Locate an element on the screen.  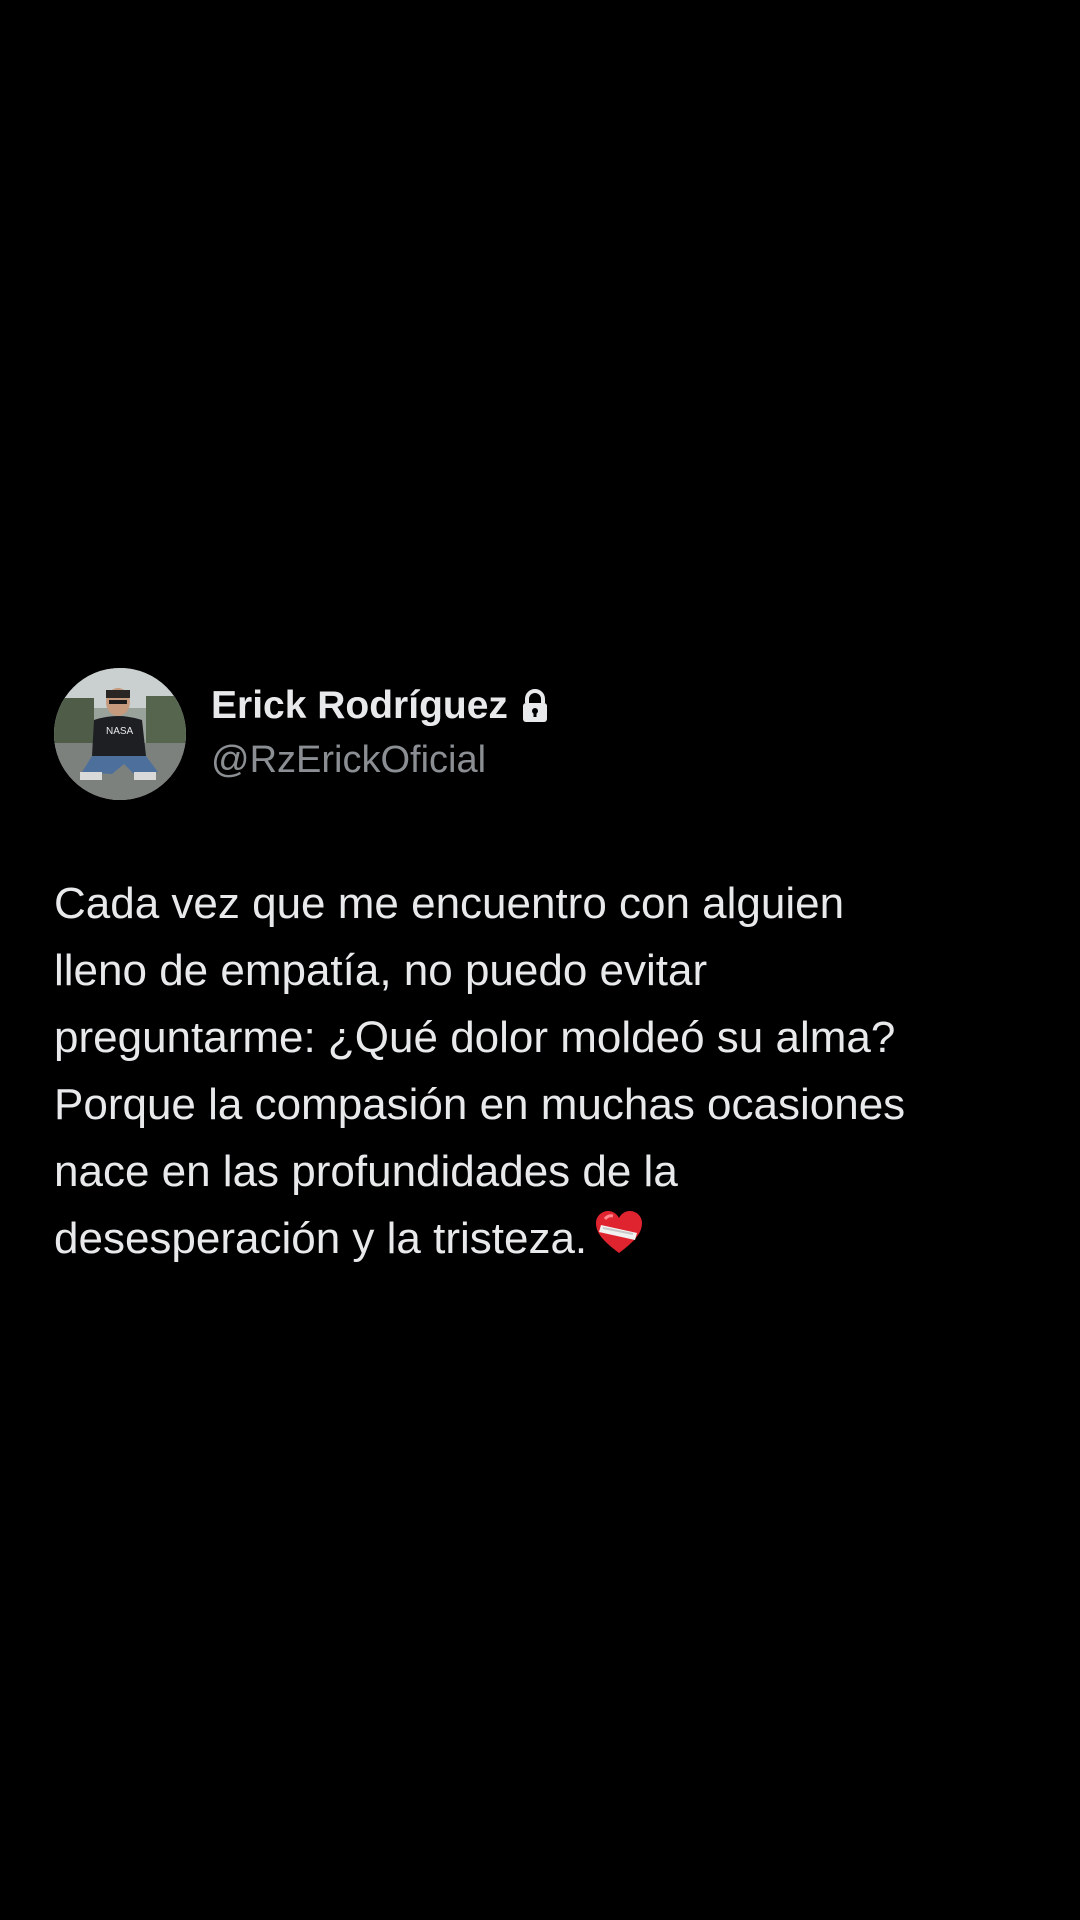
user-handle: @RzErickOficial is located at coordinates (380, 760).